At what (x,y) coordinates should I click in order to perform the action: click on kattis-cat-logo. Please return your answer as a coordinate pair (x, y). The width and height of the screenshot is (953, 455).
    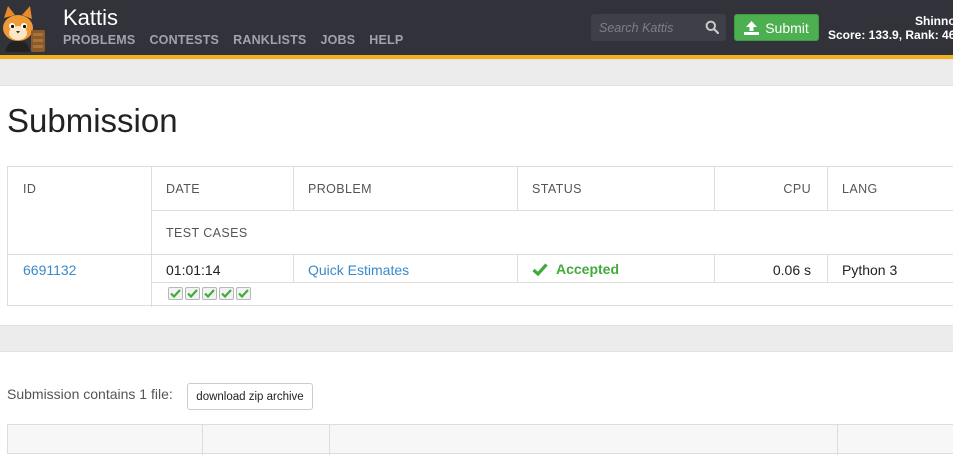
    Looking at the image, I should click on (26, 28).